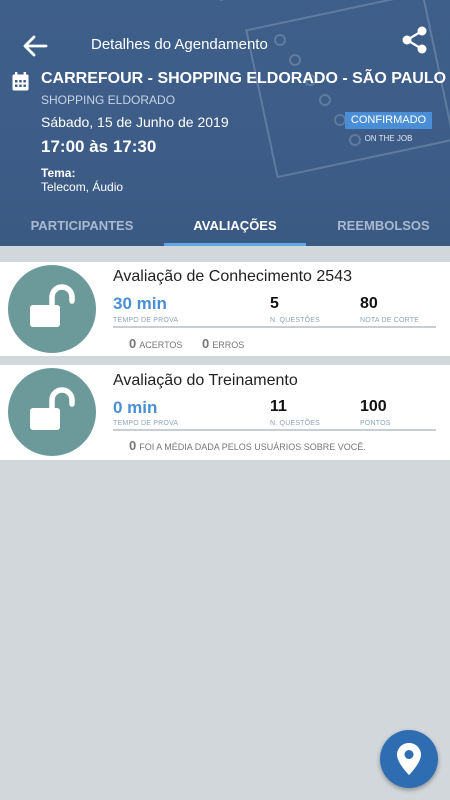  What do you see at coordinates (278, 406) in the screenshot?
I see `questions-value: 11` at bounding box center [278, 406].